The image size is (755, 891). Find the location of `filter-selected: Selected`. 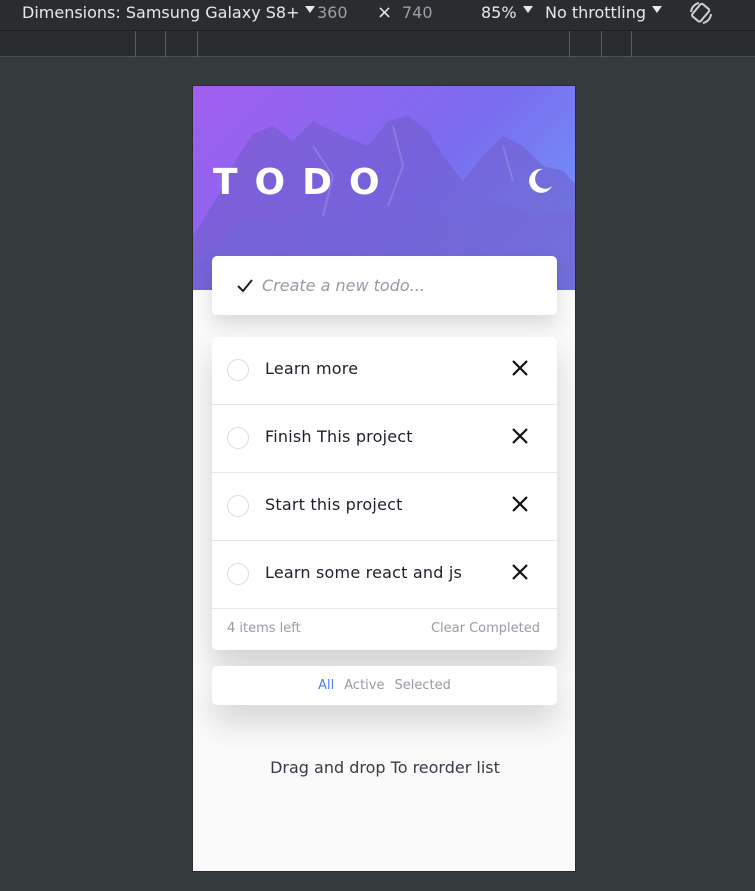

filter-selected: Selected is located at coordinates (422, 685).